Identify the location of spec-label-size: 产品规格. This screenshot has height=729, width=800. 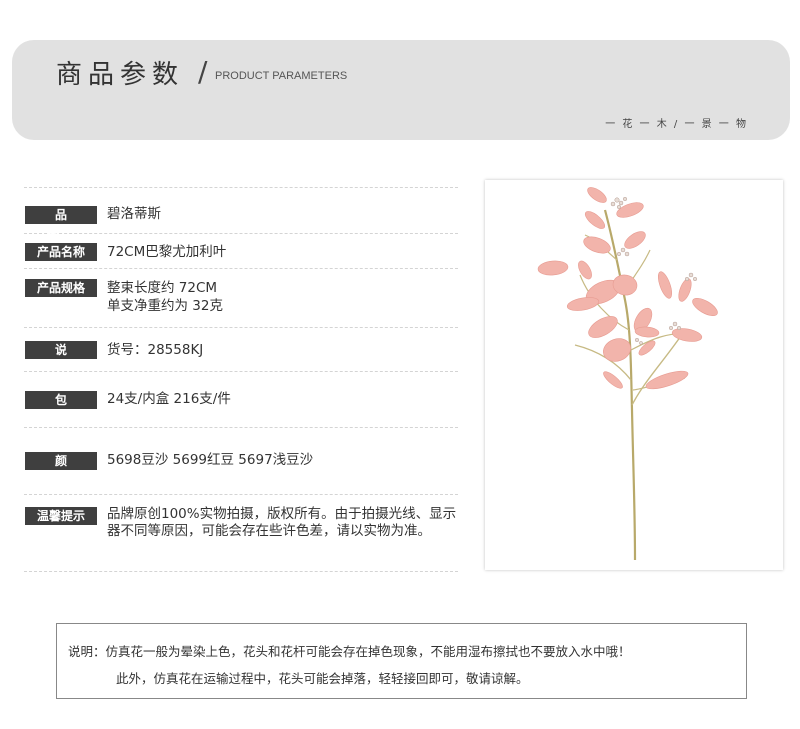
(61, 288).